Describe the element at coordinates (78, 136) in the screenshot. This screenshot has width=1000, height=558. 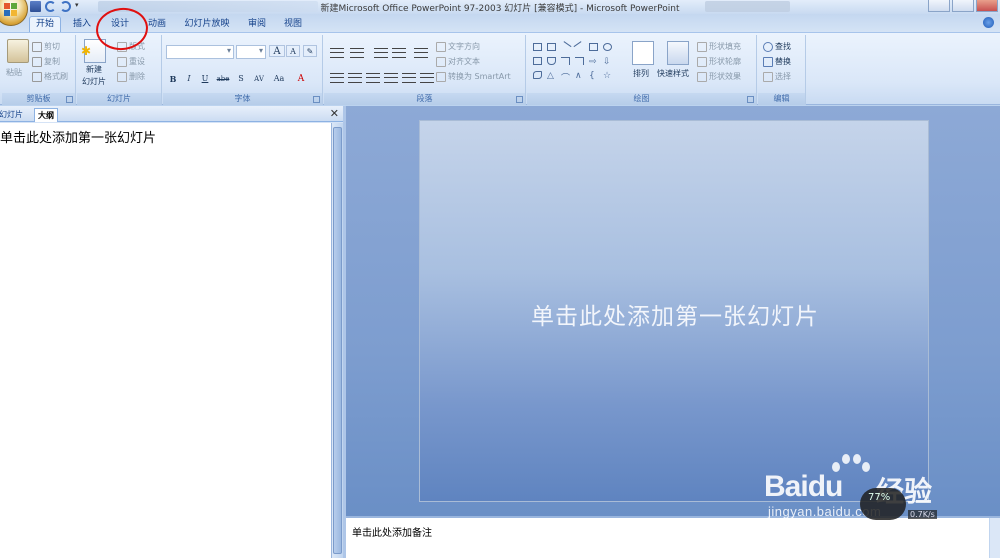
I see `outline-first-line: 单击此处添加第一张幻灯片` at that location.